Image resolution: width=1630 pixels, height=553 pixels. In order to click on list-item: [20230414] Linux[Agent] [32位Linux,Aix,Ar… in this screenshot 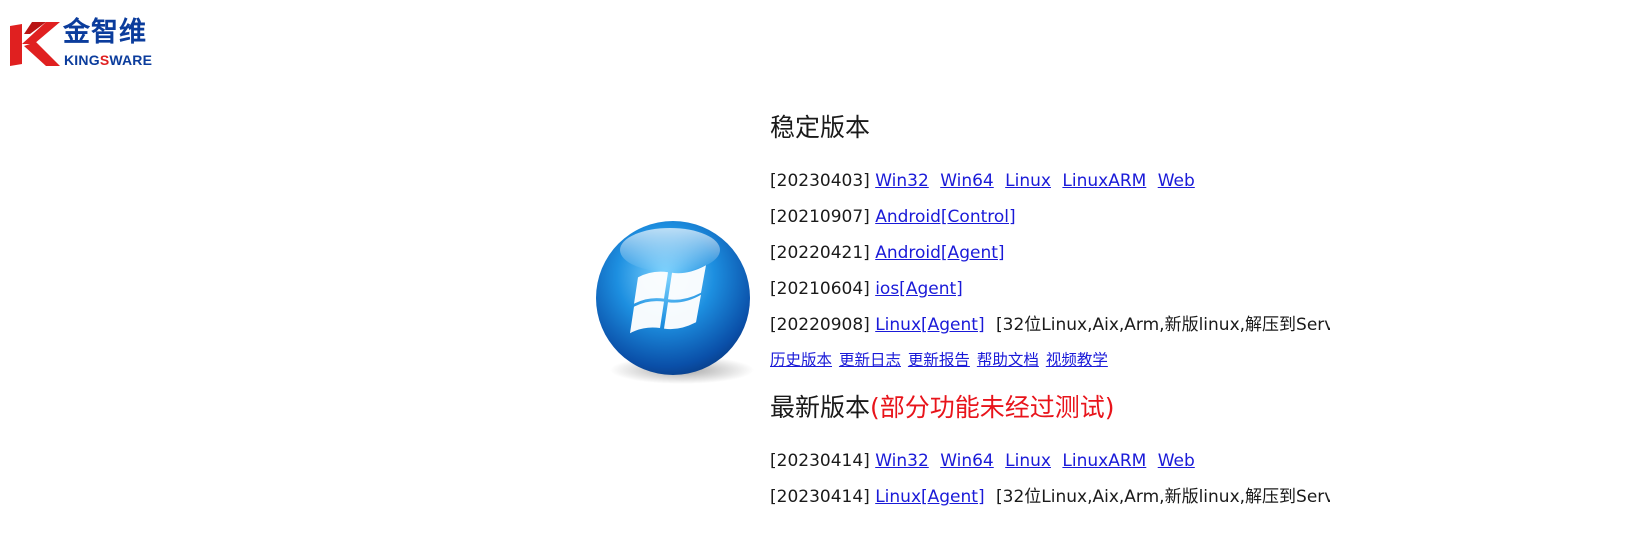, I will do `click(1050, 497)`.